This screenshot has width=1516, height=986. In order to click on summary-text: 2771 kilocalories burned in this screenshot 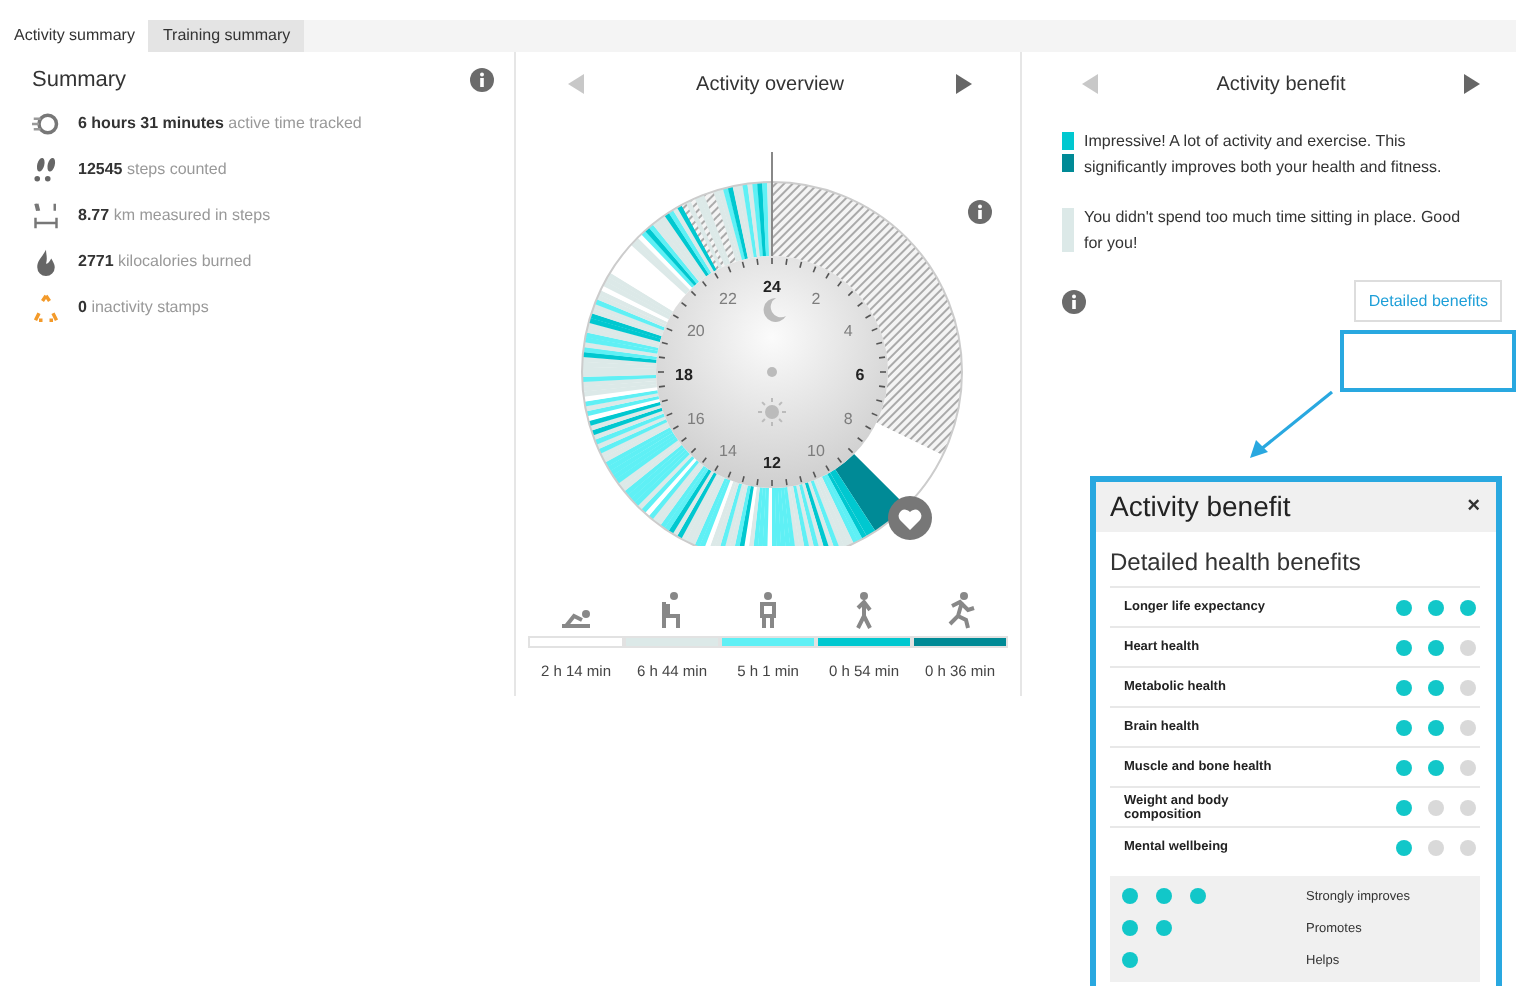, I will do `click(165, 261)`.